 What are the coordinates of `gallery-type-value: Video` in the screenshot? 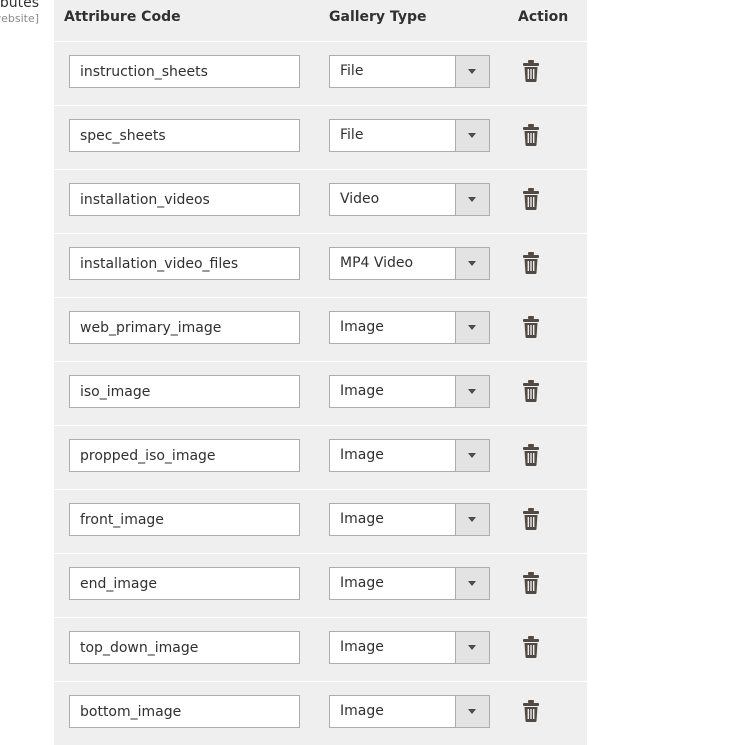 It's located at (360, 199).